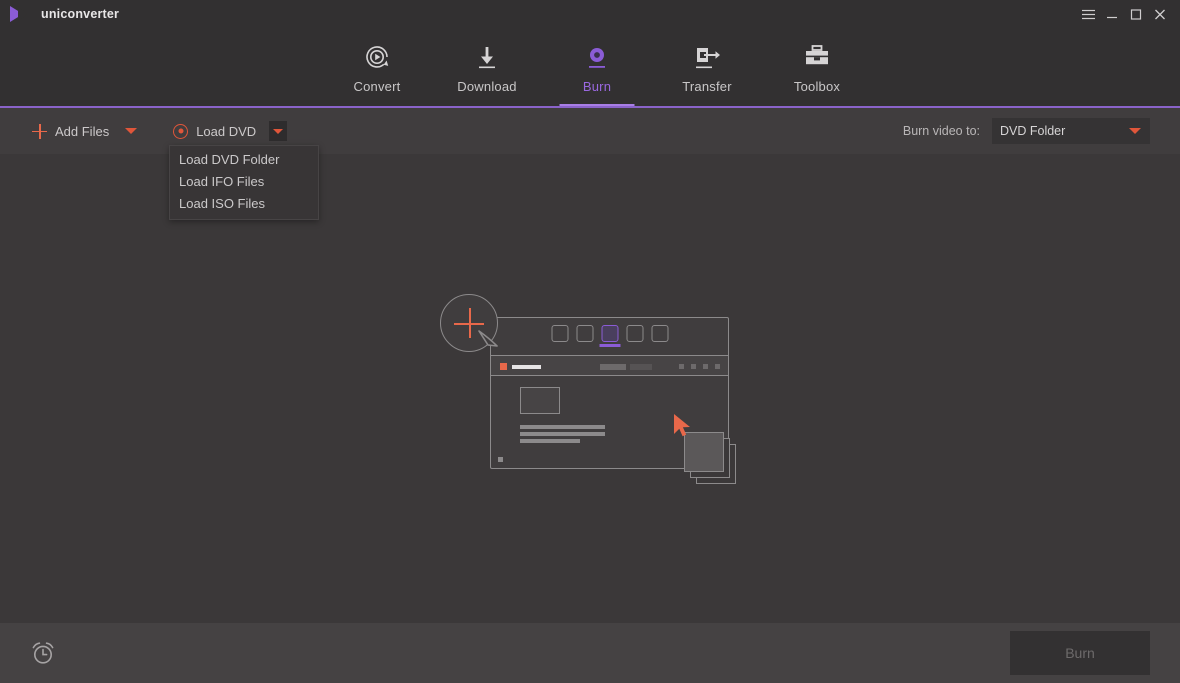  I want to click on tab-convert: Convert, so click(377, 67).